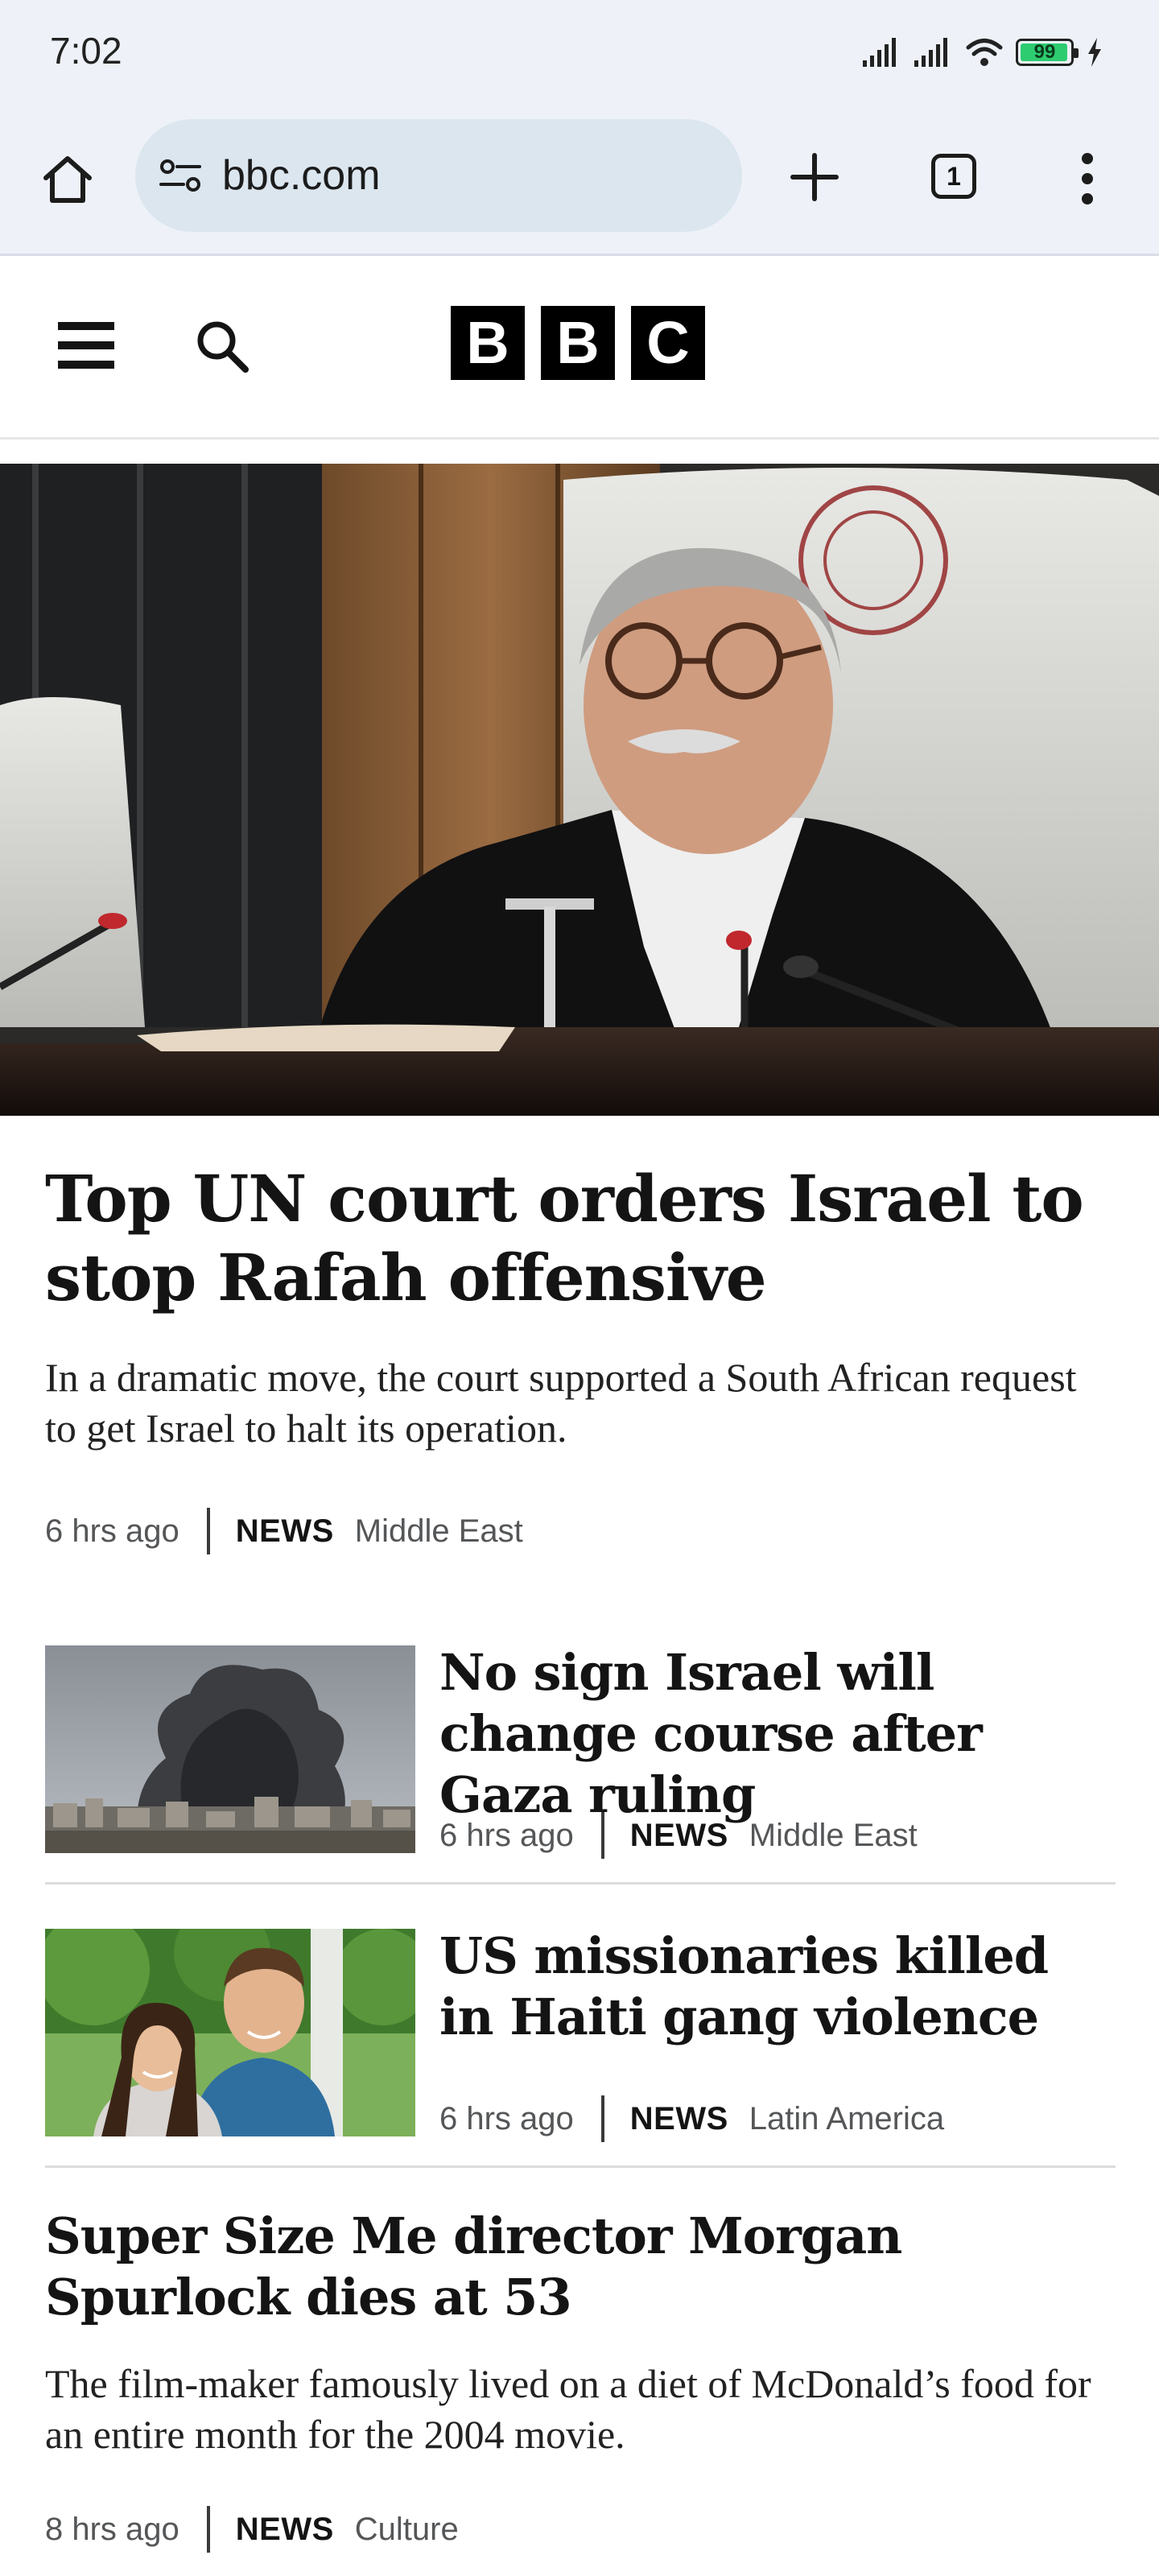 The image size is (1159, 2576). Describe the element at coordinates (86, 51) in the screenshot. I see `status-time: 7:02` at that location.